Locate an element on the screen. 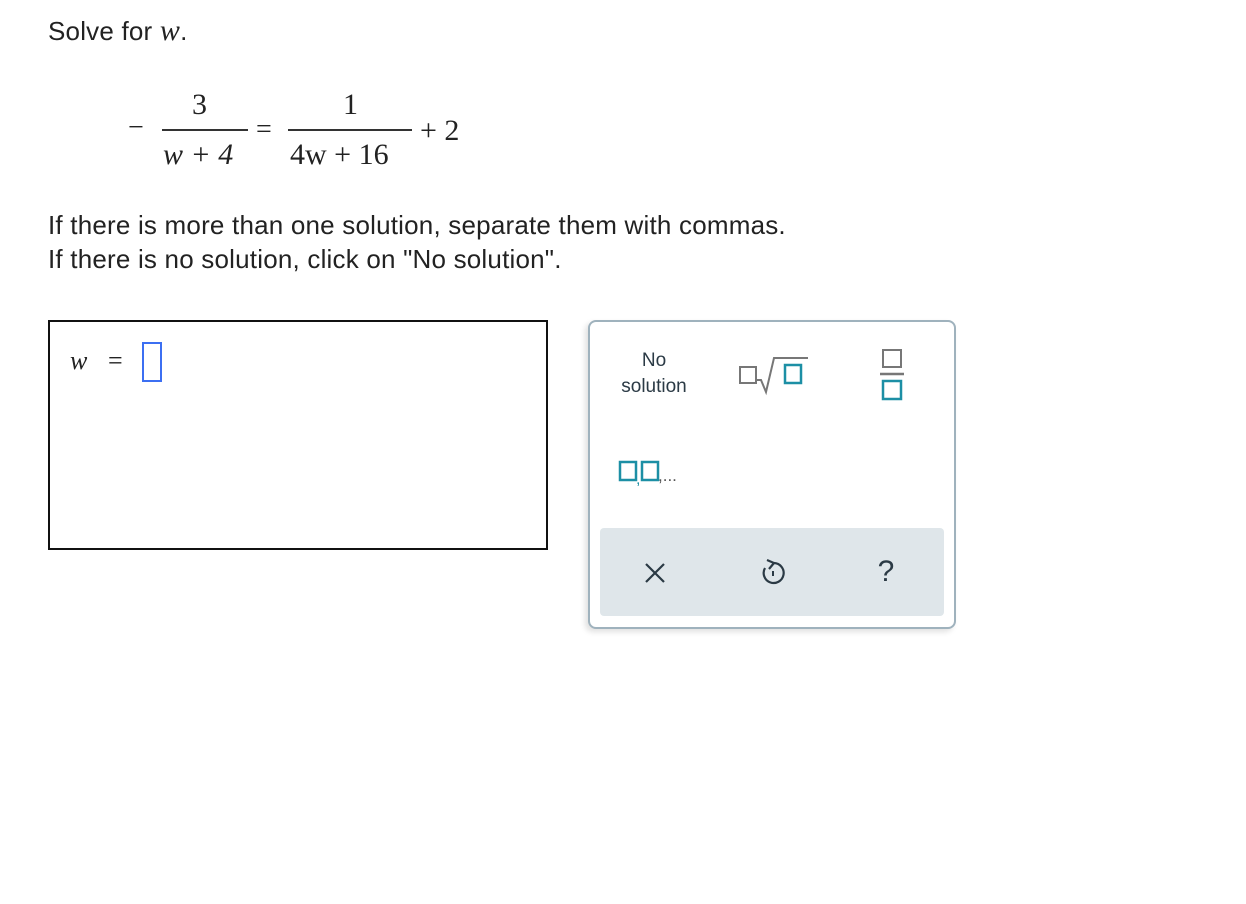 This screenshot has height=904, width=1246. fraction-button is located at coordinates (893, 375).